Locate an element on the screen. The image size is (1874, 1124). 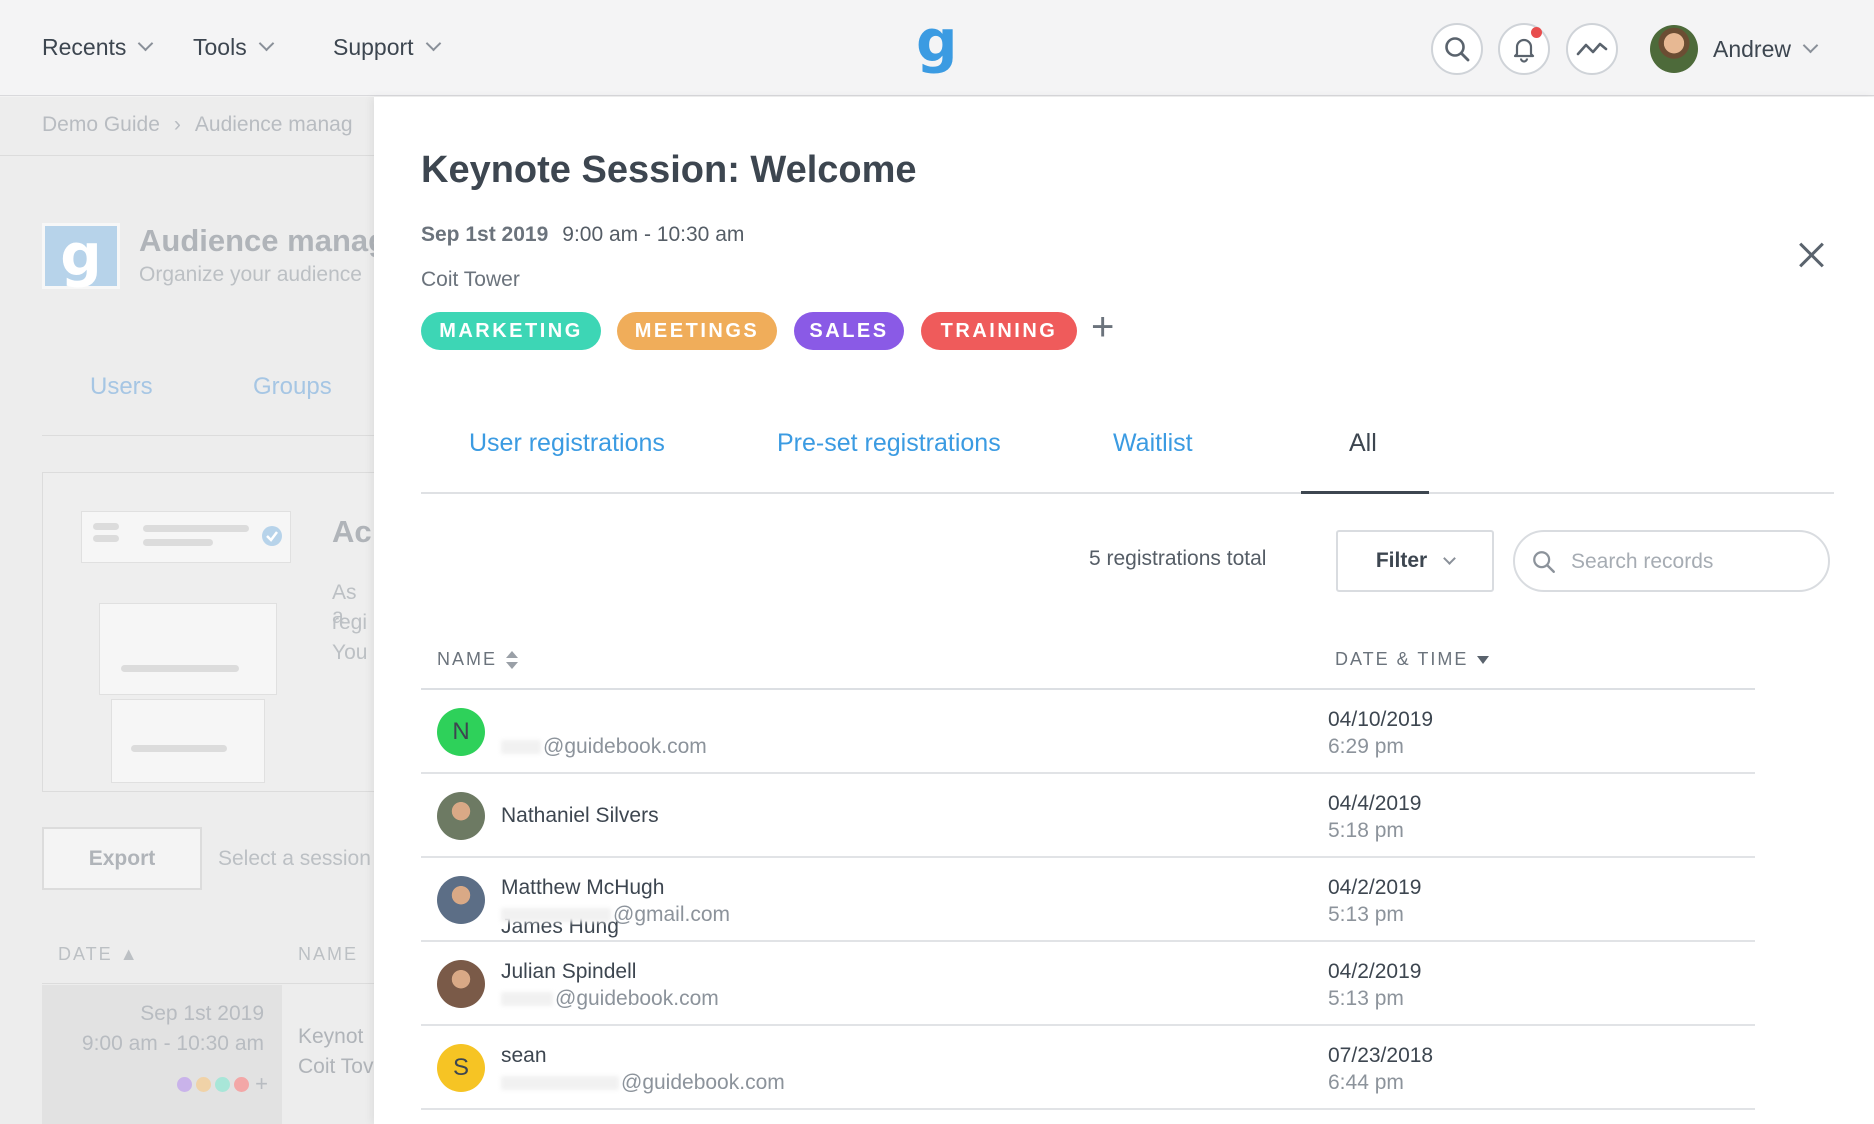
tools-menu: Tools is located at coordinates (233, 47).